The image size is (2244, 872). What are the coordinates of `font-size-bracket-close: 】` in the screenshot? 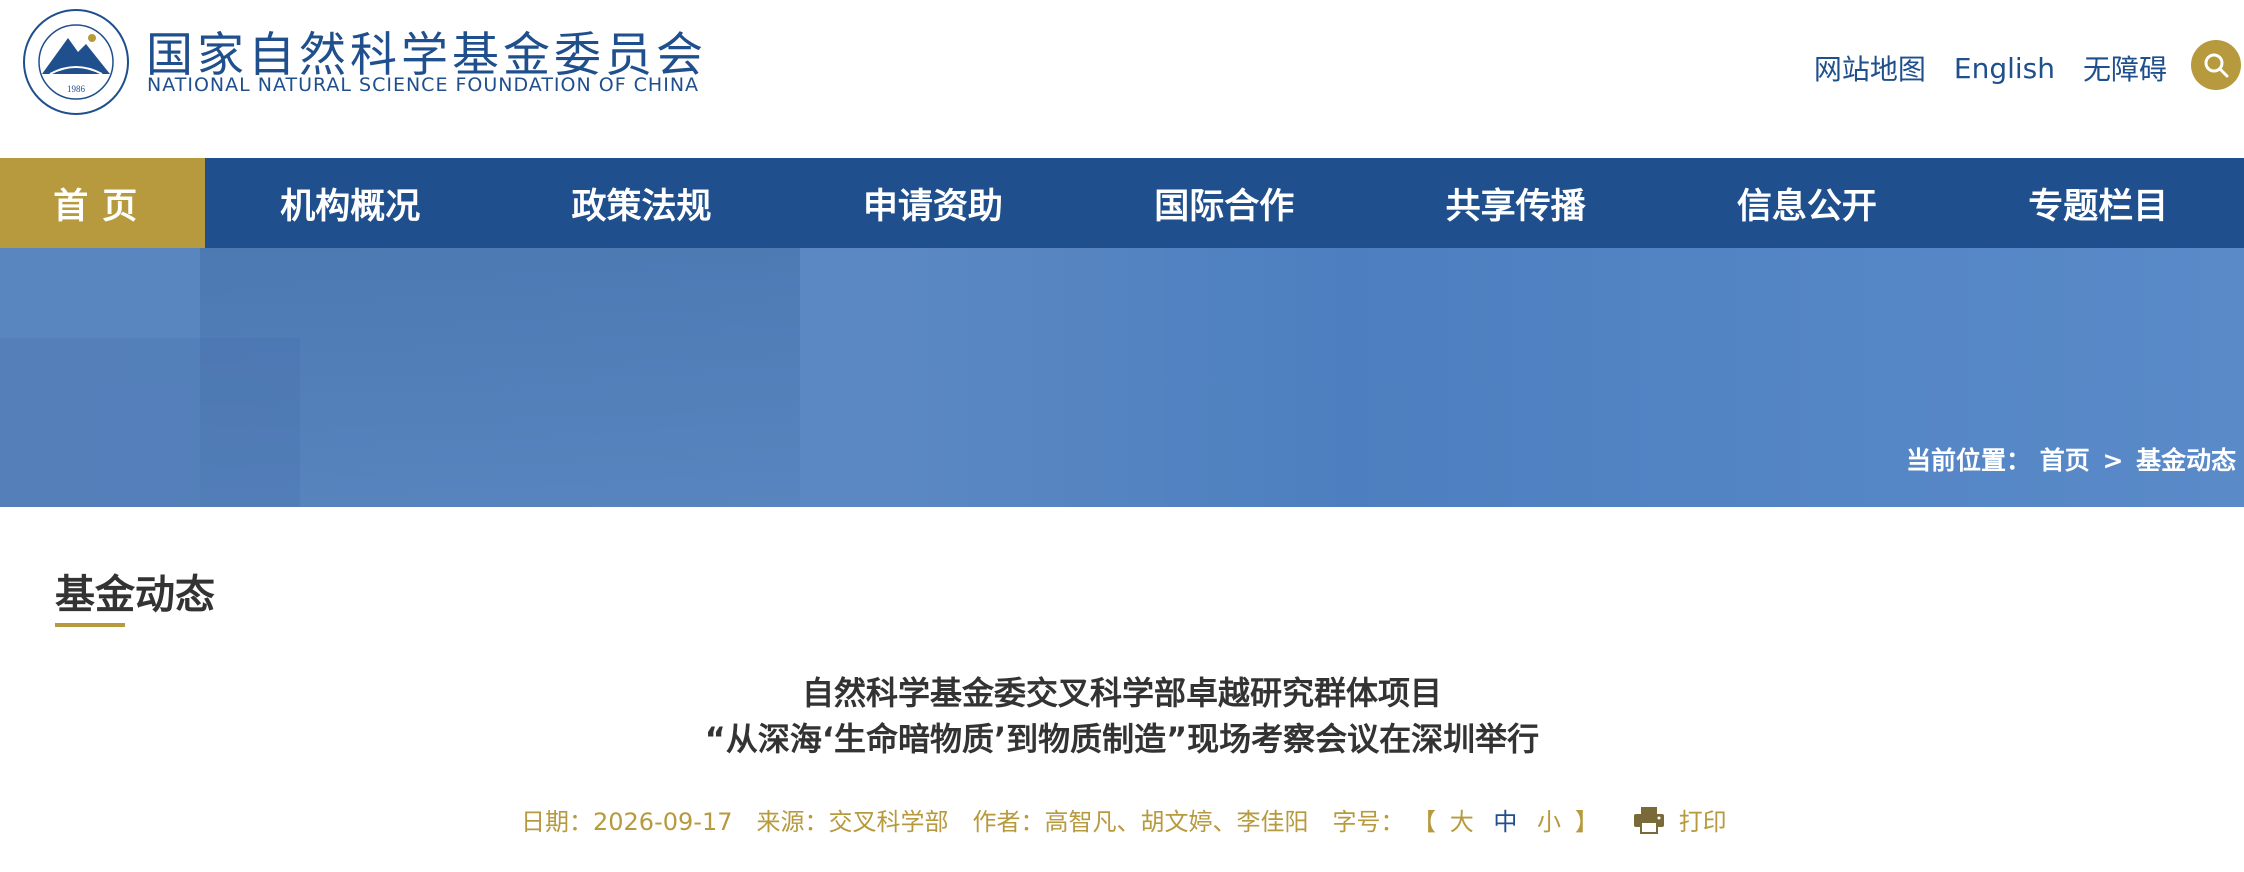 It's located at (1586, 822).